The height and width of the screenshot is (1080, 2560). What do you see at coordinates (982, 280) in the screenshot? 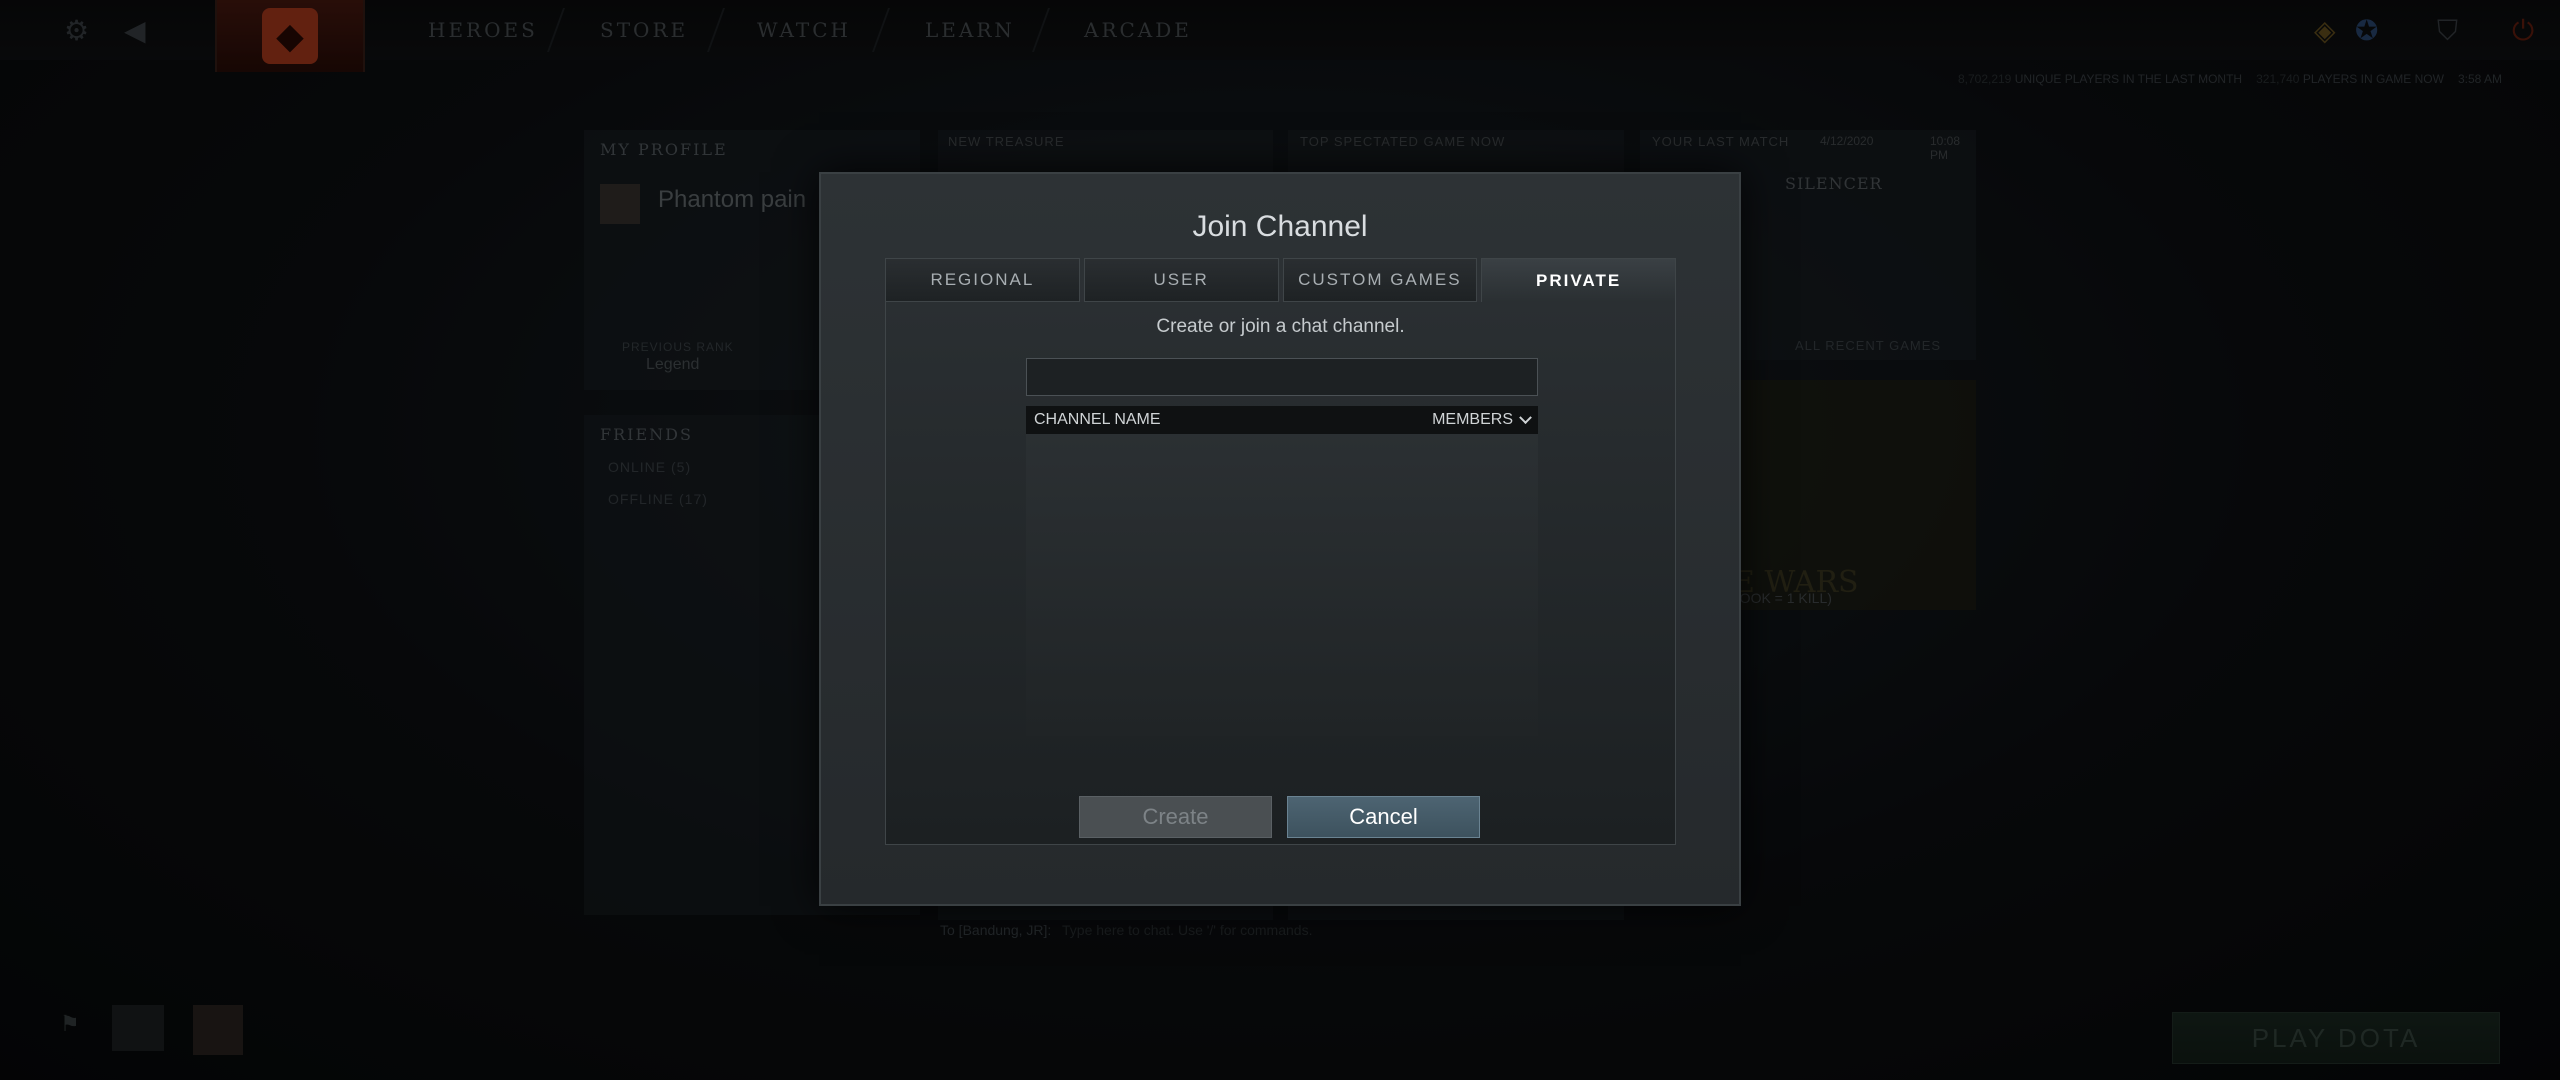
I see `tab-regional: REGIONAL` at bounding box center [982, 280].